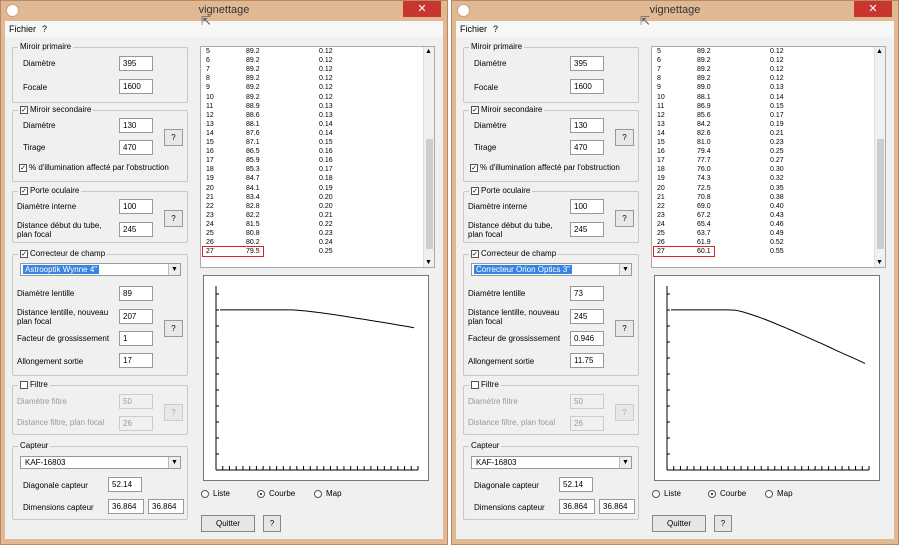 The width and height of the screenshot is (900, 545). I want to click on list-item: 20 72.5 0.35, so click(762, 189).